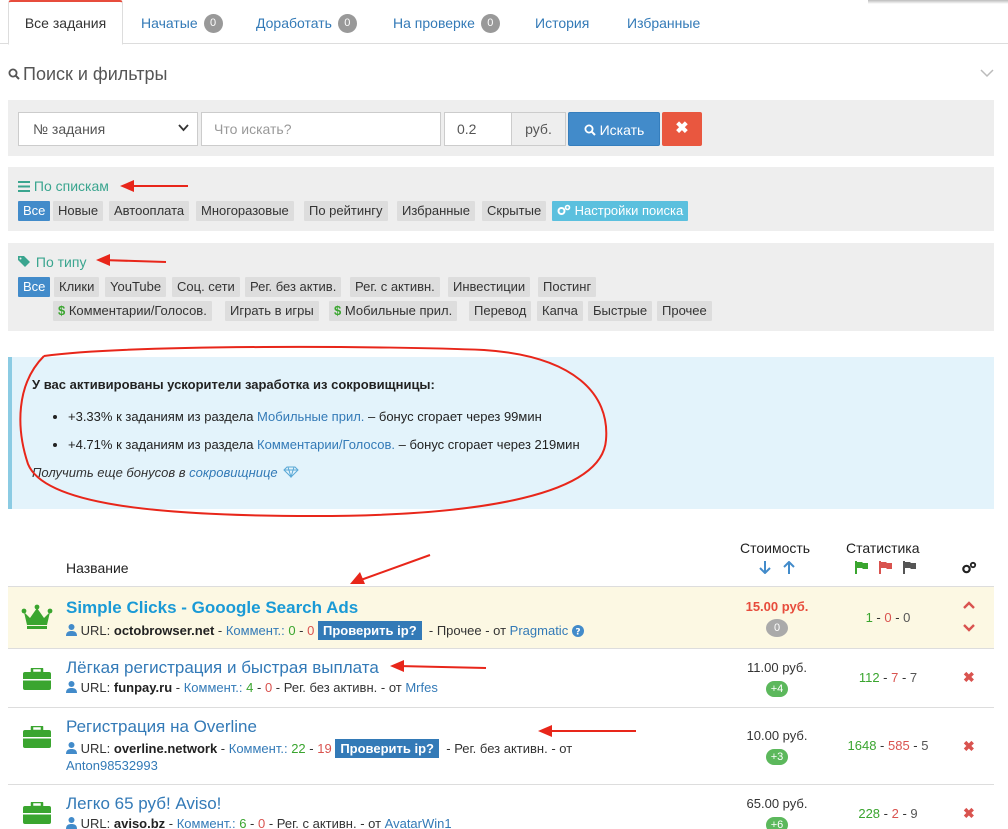 The image size is (1008, 829). I want to click on min-price-input: 0.2, so click(478, 129).